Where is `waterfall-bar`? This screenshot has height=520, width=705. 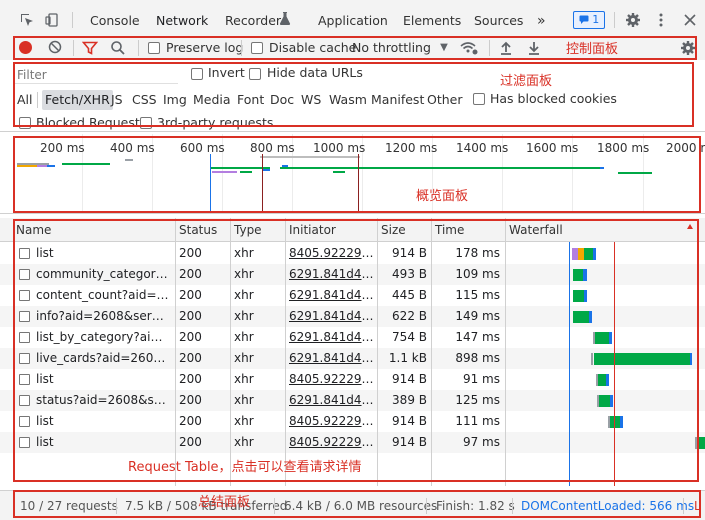 waterfall-bar is located at coordinates (610, 338).